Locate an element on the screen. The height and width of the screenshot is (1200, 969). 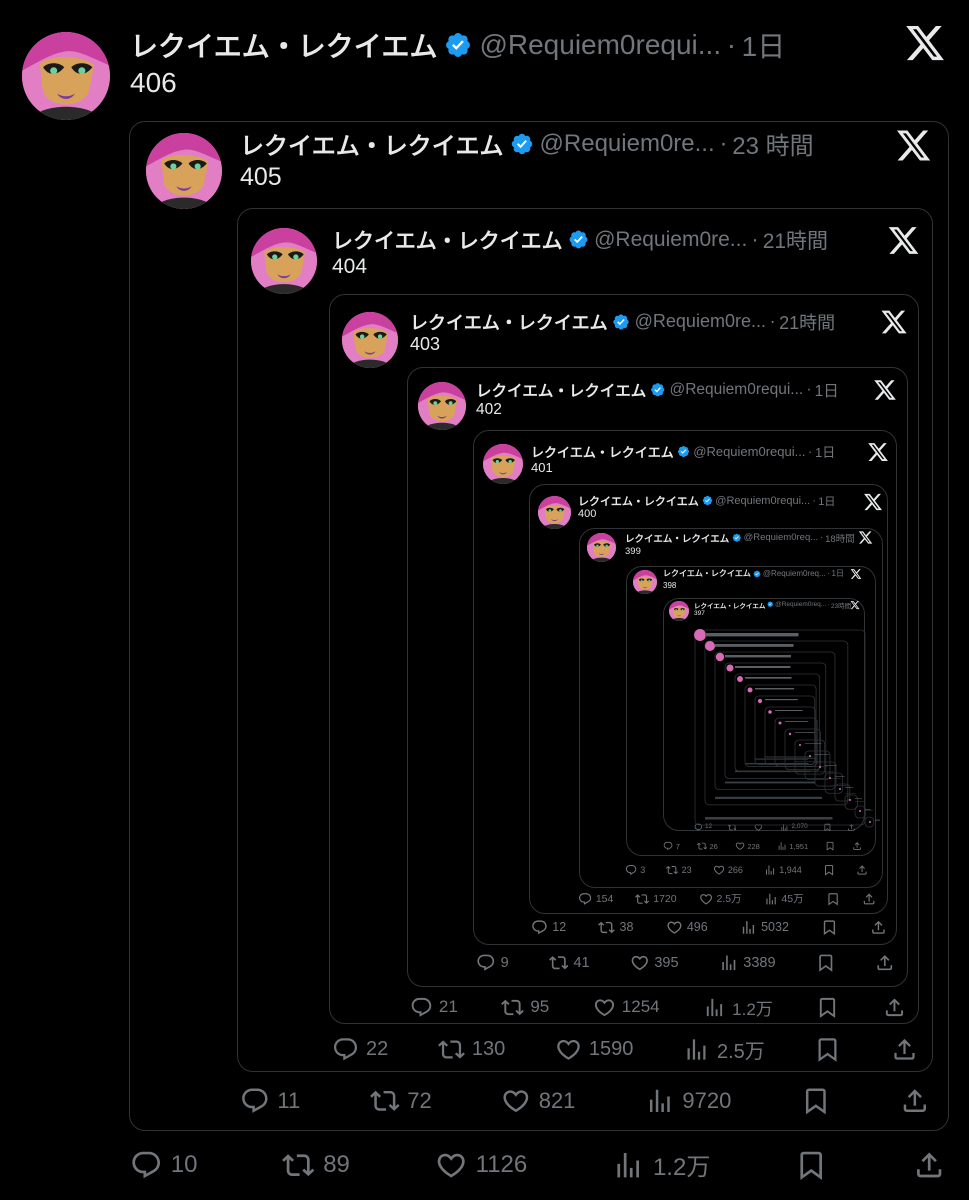
reply-button: 7 is located at coordinates (671, 846).